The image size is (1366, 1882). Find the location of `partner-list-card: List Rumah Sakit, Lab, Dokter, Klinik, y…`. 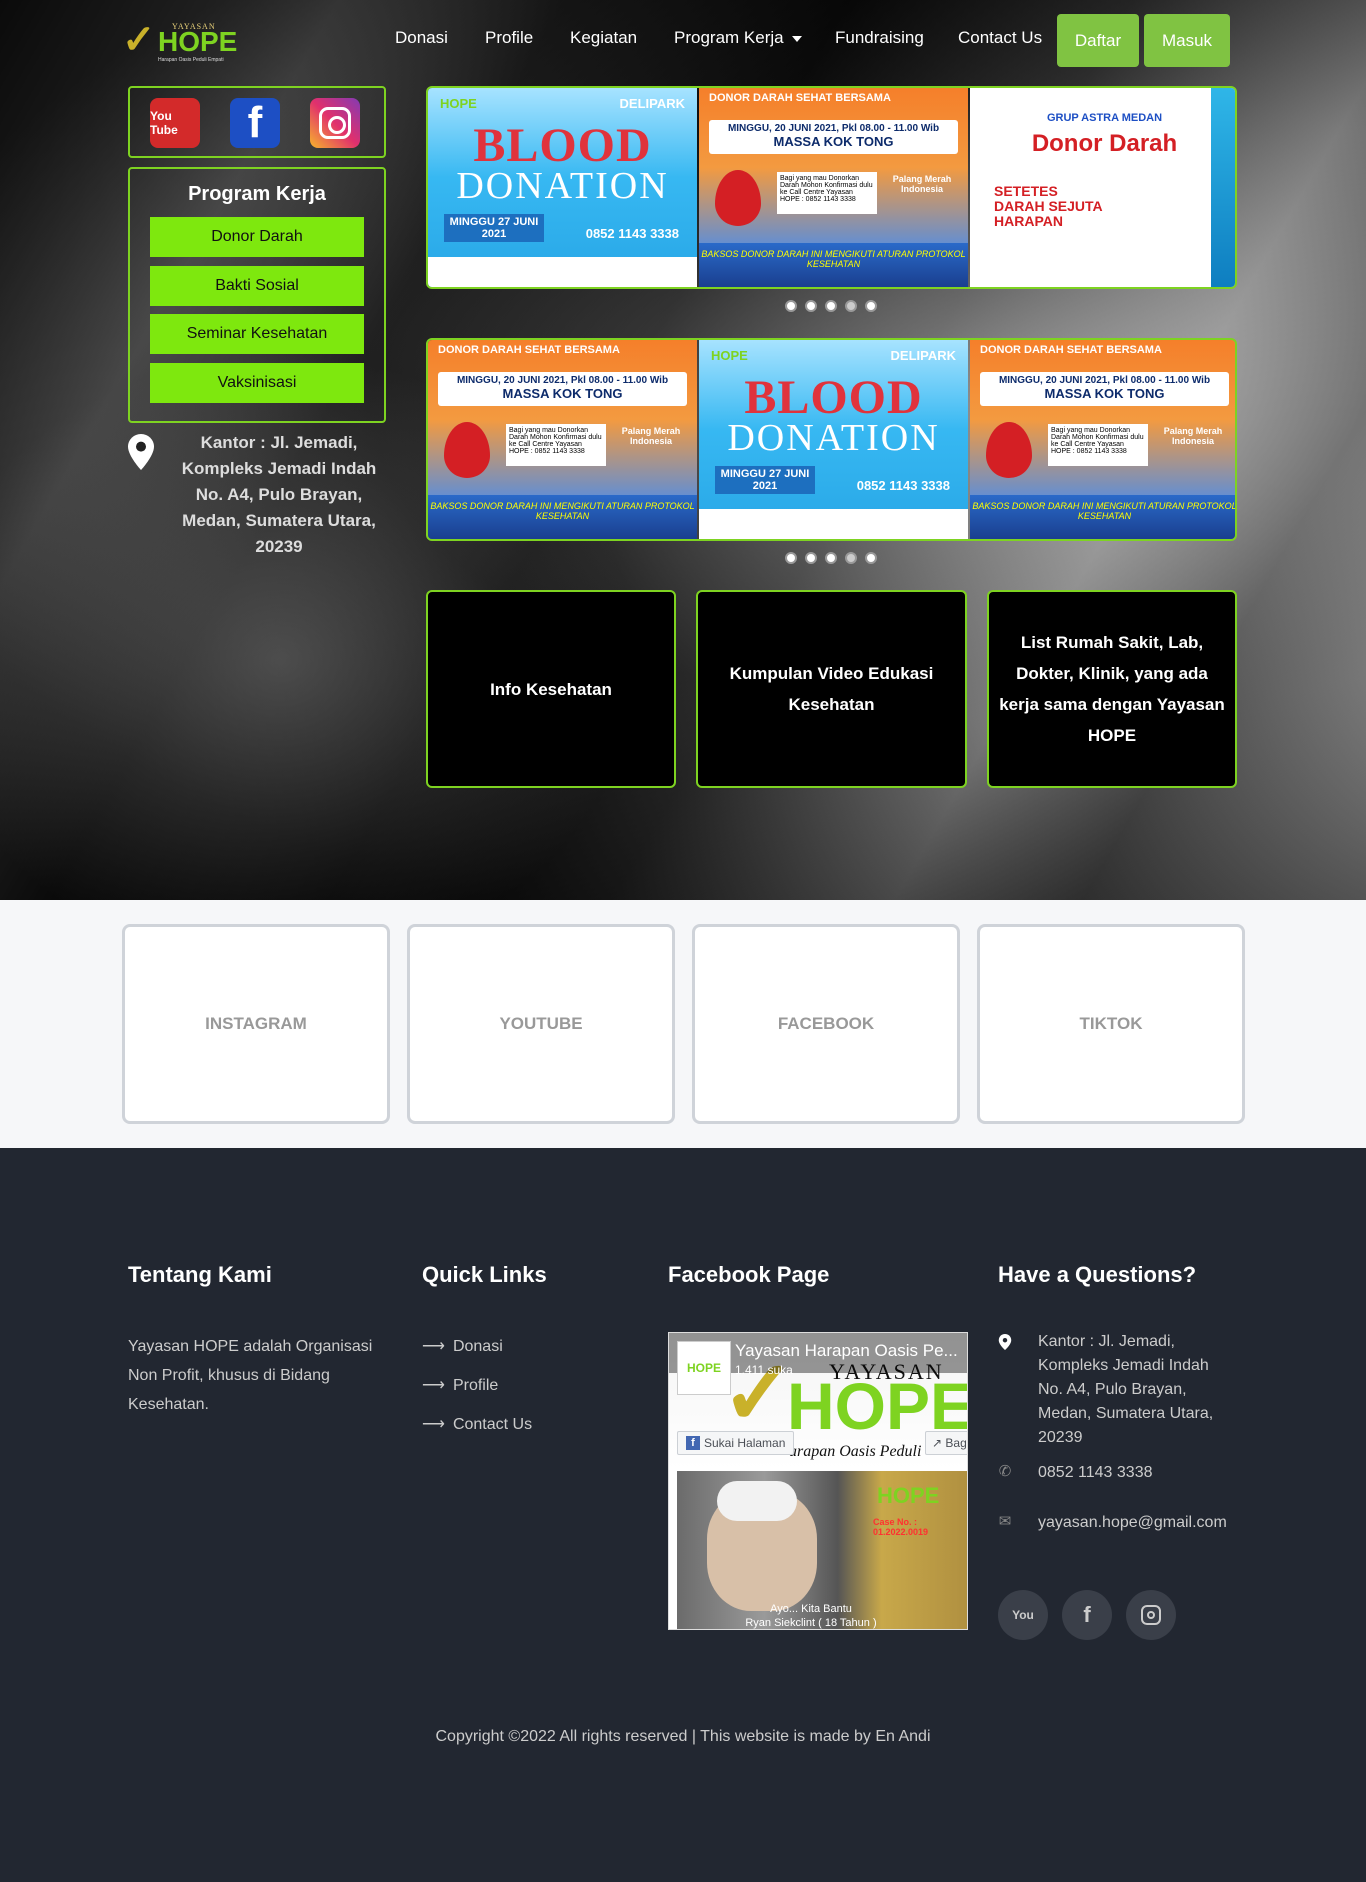

partner-list-card: List Rumah Sakit, Lab, Dokter, Klinik, y… is located at coordinates (1112, 689).